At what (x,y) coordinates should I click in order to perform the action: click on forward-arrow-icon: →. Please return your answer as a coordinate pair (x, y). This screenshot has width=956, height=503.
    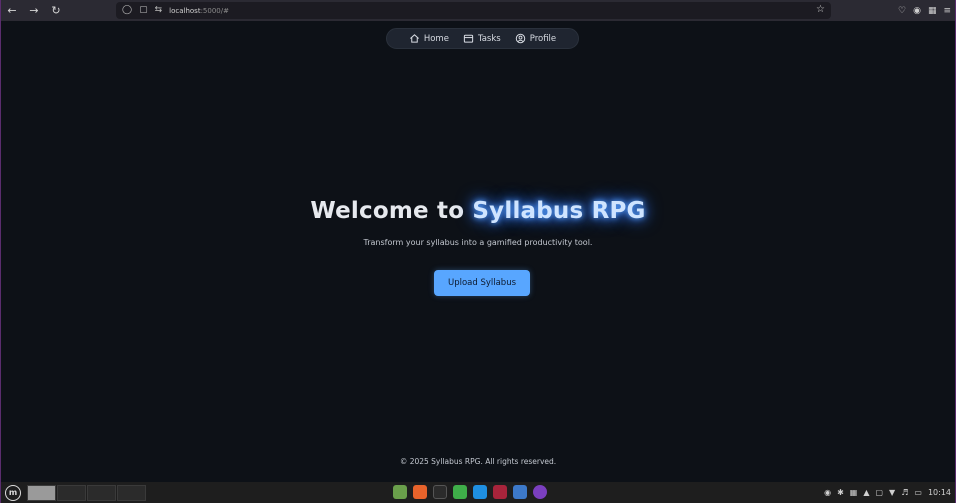
    Looking at the image, I should click on (34, 10).